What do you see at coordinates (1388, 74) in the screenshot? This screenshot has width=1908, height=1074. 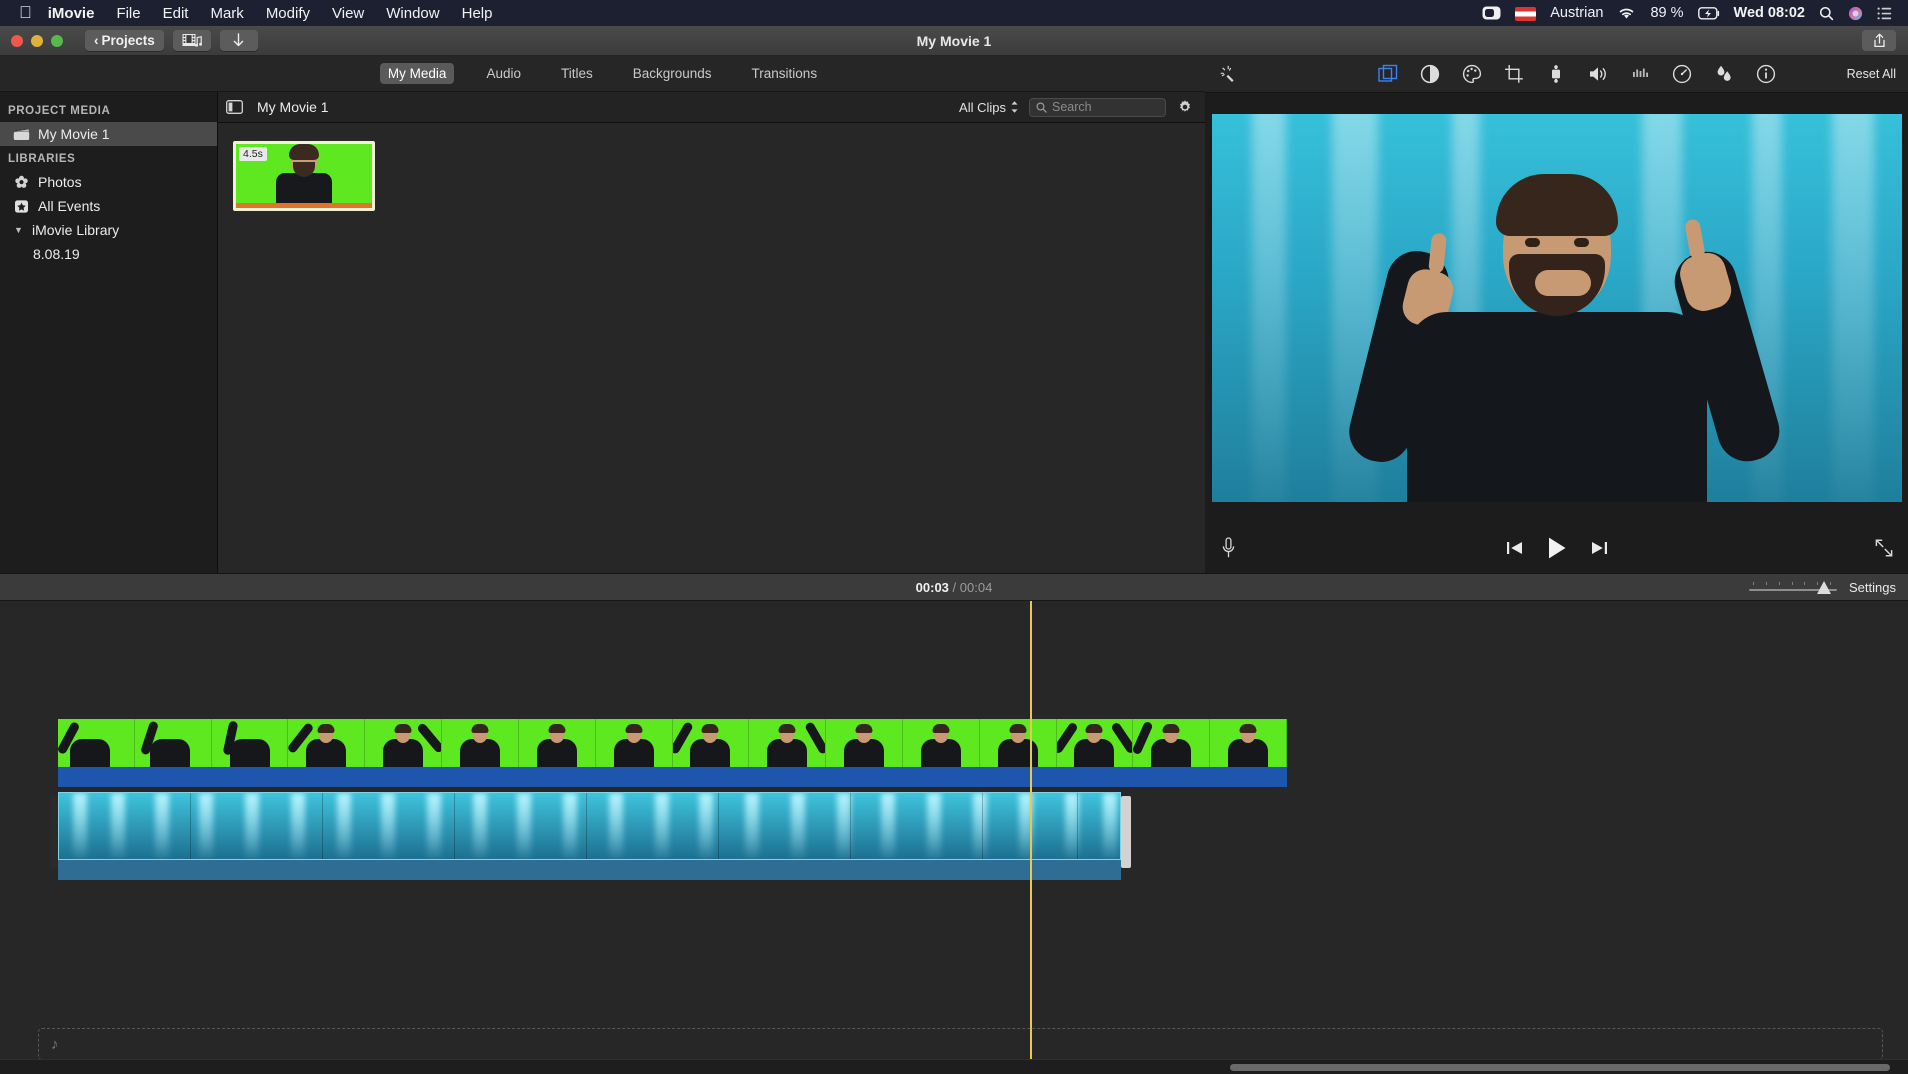 I see `video-overlay-icon` at bounding box center [1388, 74].